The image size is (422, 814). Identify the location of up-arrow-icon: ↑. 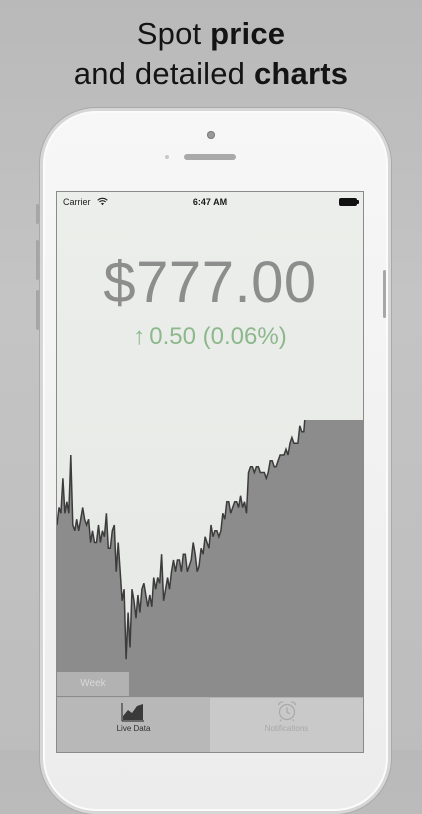
(139, 336).